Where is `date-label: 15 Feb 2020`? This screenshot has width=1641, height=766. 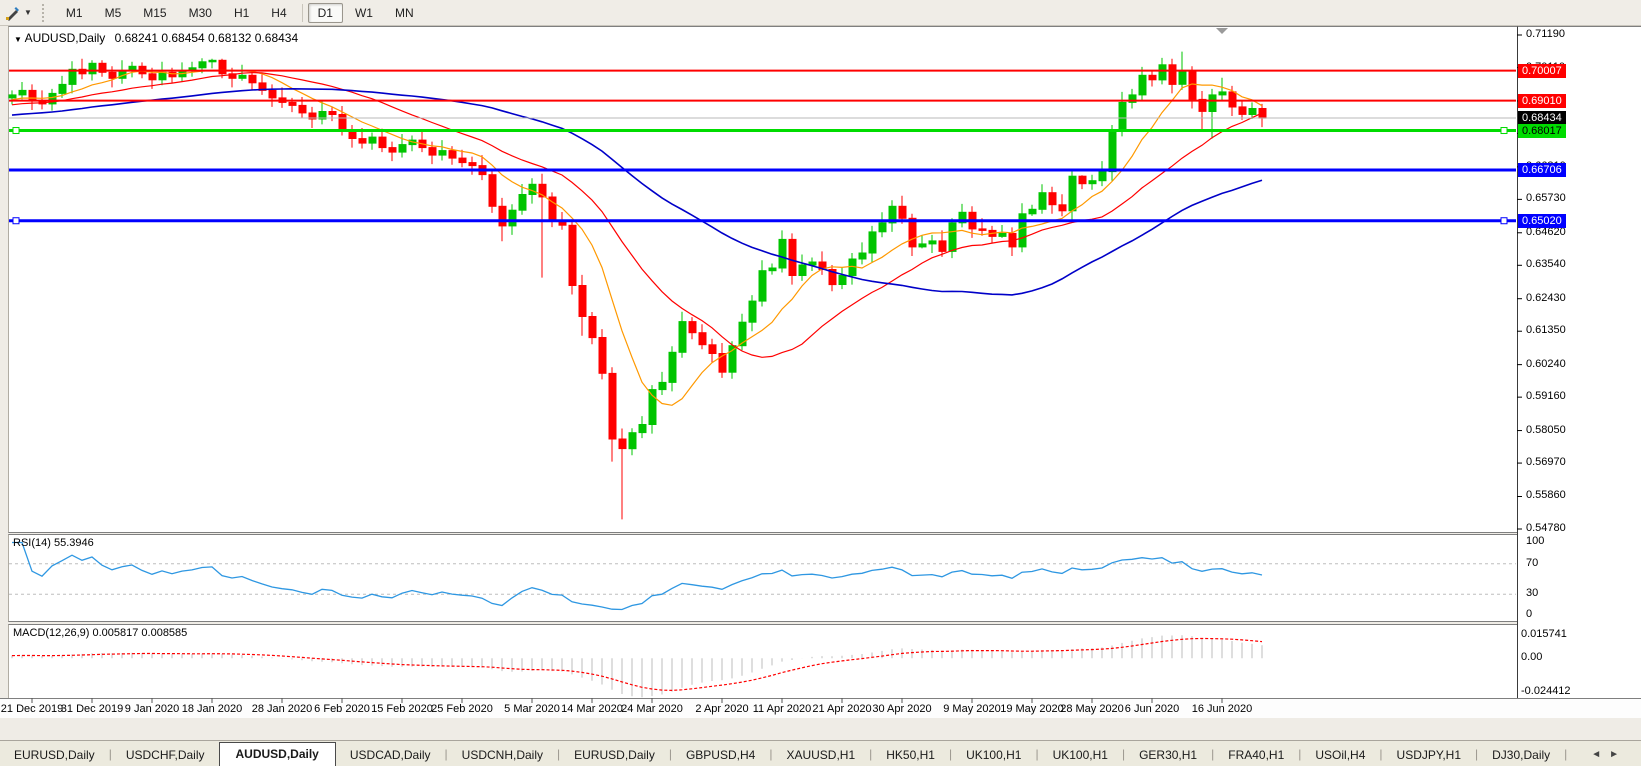 date-label: 15 Feb 2020 is located at coordinates (402, 709).